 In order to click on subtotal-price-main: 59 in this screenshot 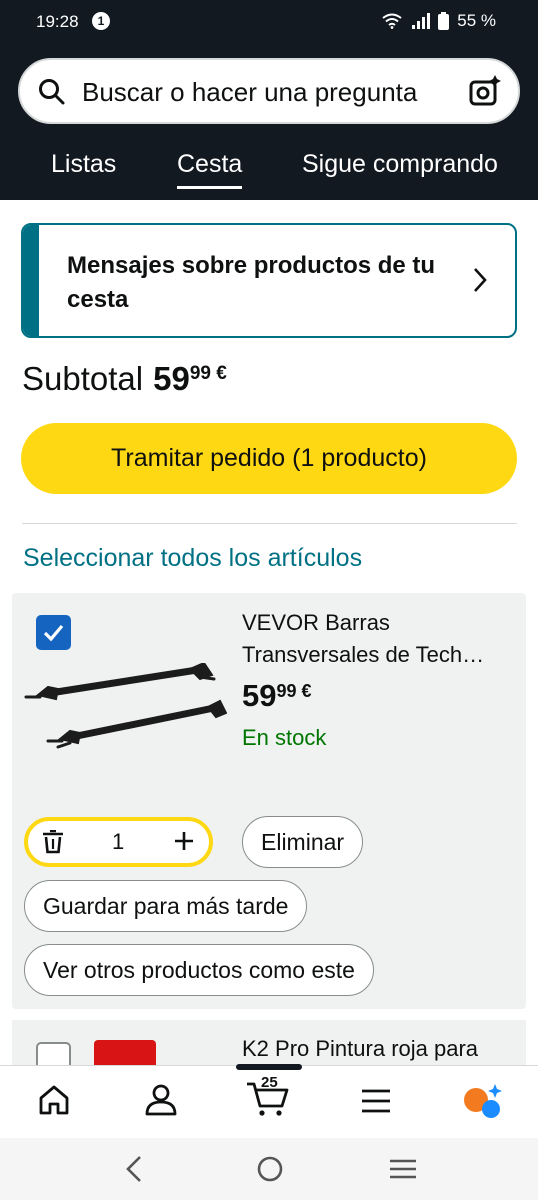, I will do `click(171, 378)`.